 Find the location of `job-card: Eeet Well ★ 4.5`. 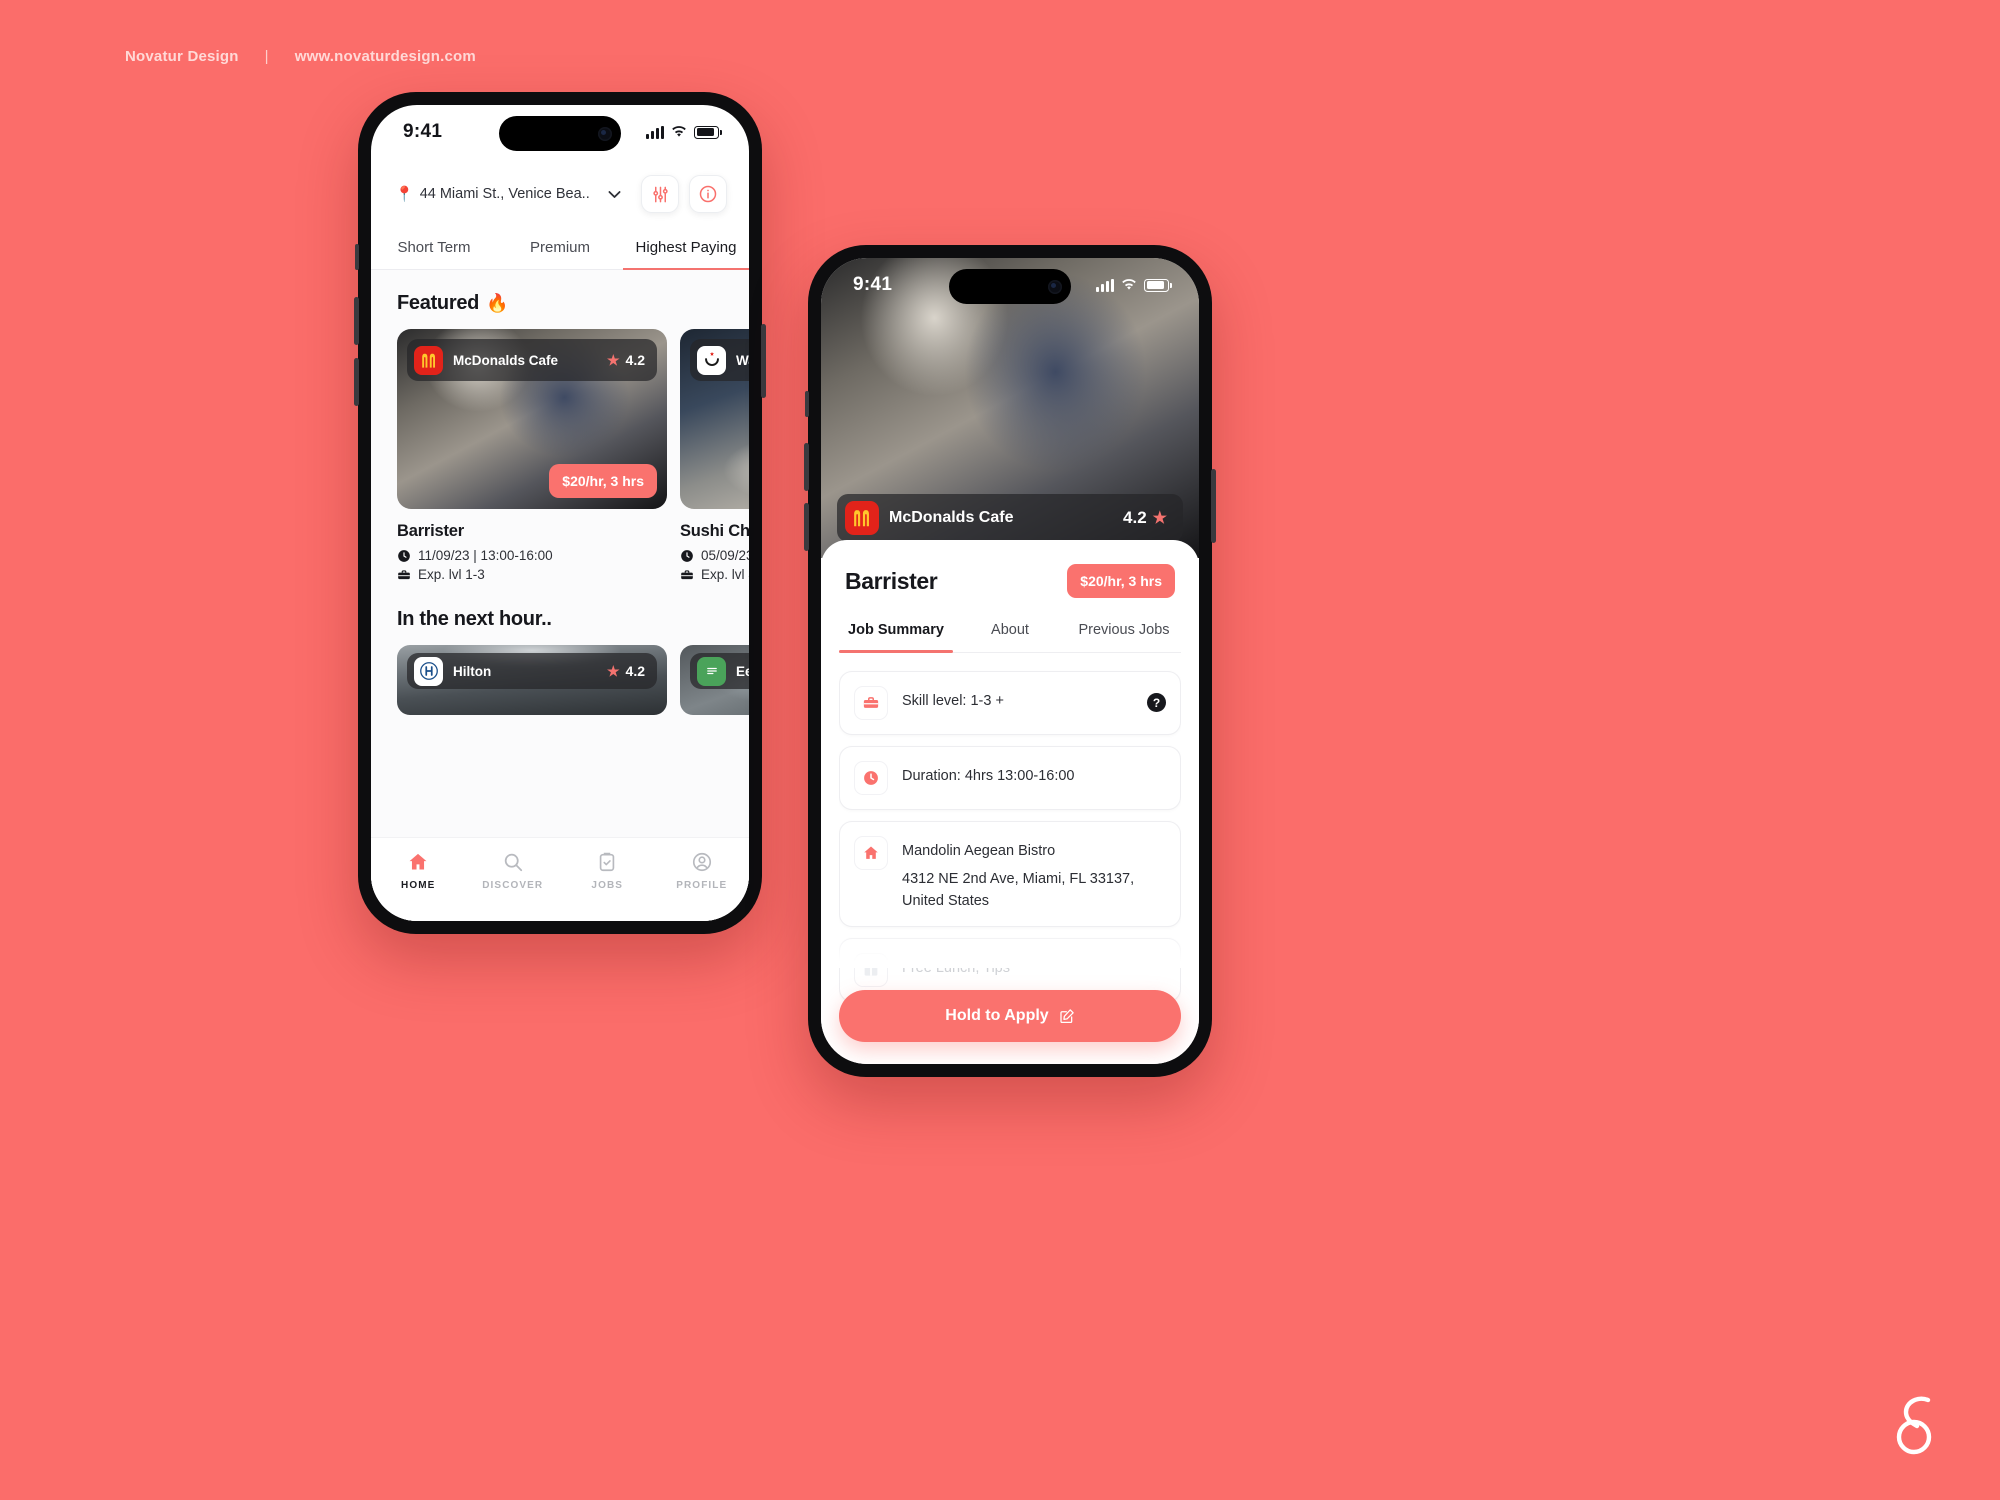

job-card: Eeet Well ★ 4.5 is located at coordinates (714, 680).